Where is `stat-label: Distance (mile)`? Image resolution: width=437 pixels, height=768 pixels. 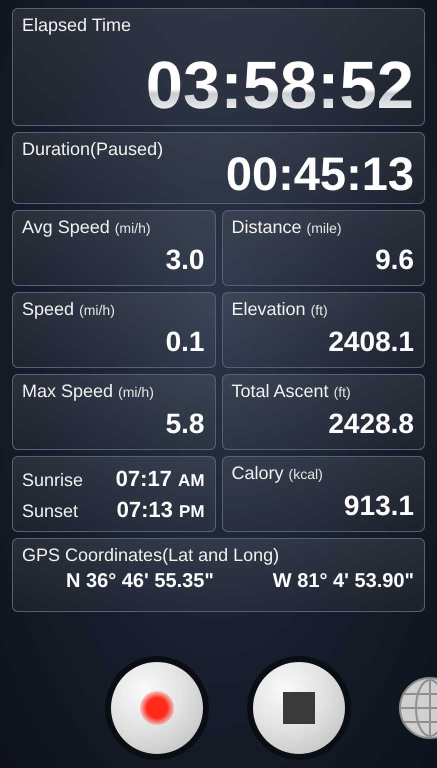
stat-label: Distance (mile) is located at coordinates (287, 227).